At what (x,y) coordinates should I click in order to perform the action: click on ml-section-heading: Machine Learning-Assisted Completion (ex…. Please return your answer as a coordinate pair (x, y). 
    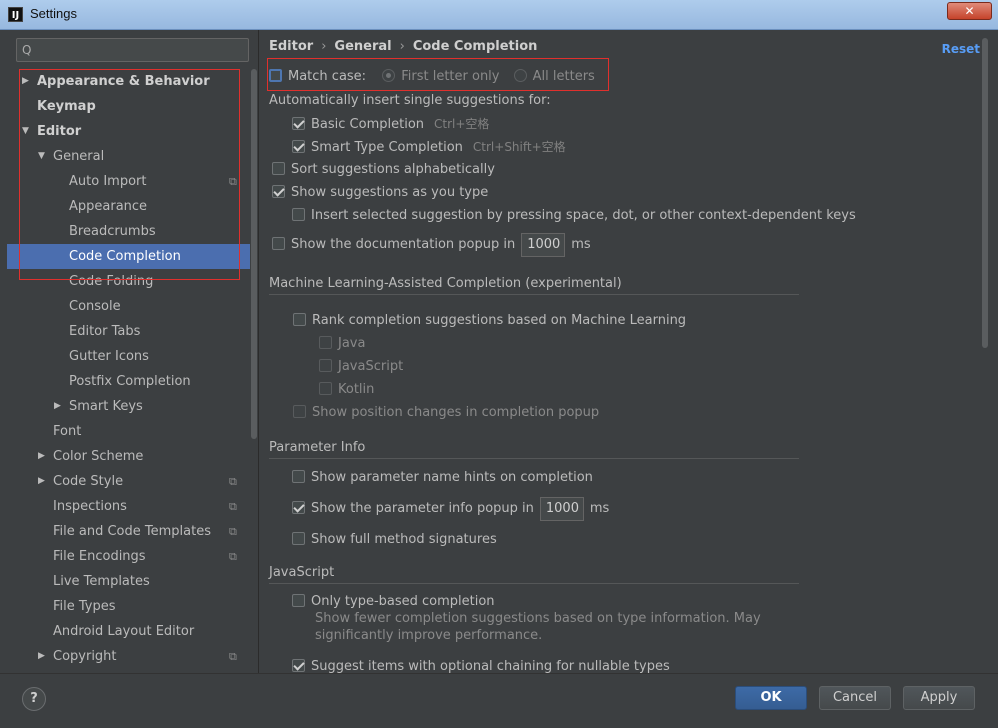
    Looking at the image, I should click on (445, 283).